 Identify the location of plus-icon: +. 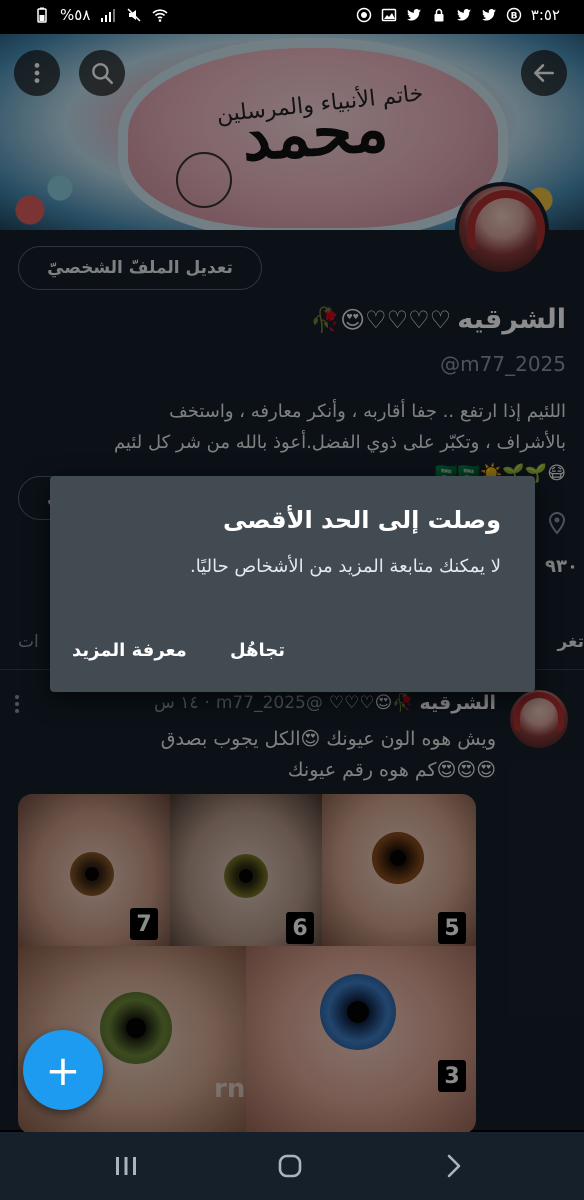
(63, 1070).